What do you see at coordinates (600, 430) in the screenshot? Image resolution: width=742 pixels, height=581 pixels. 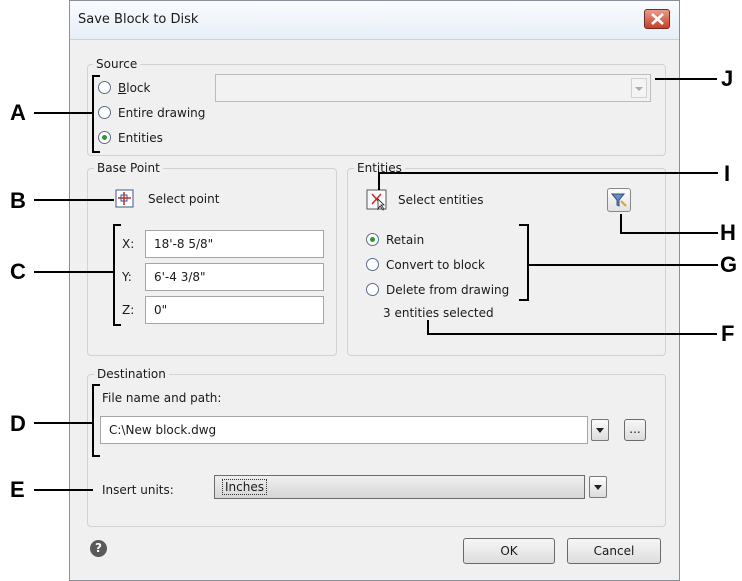 I see `file-path-dropdown-arrow` at bounding box center [600, 430].